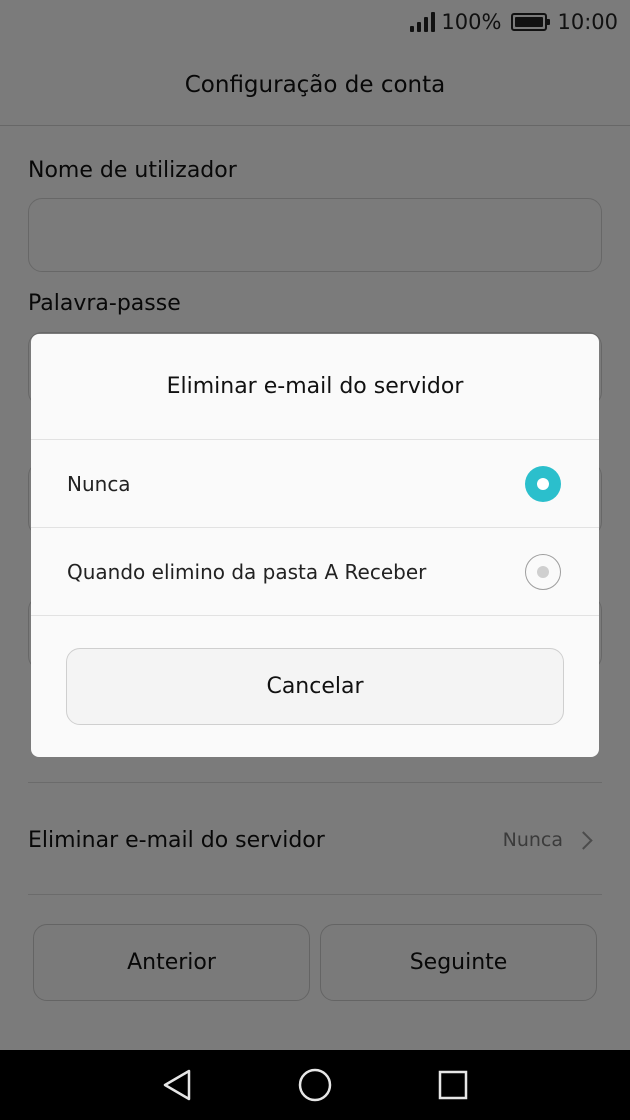 This screenshot has width=630, height=1120. I want to click on back-triangle-icon, so click(177, 1085).